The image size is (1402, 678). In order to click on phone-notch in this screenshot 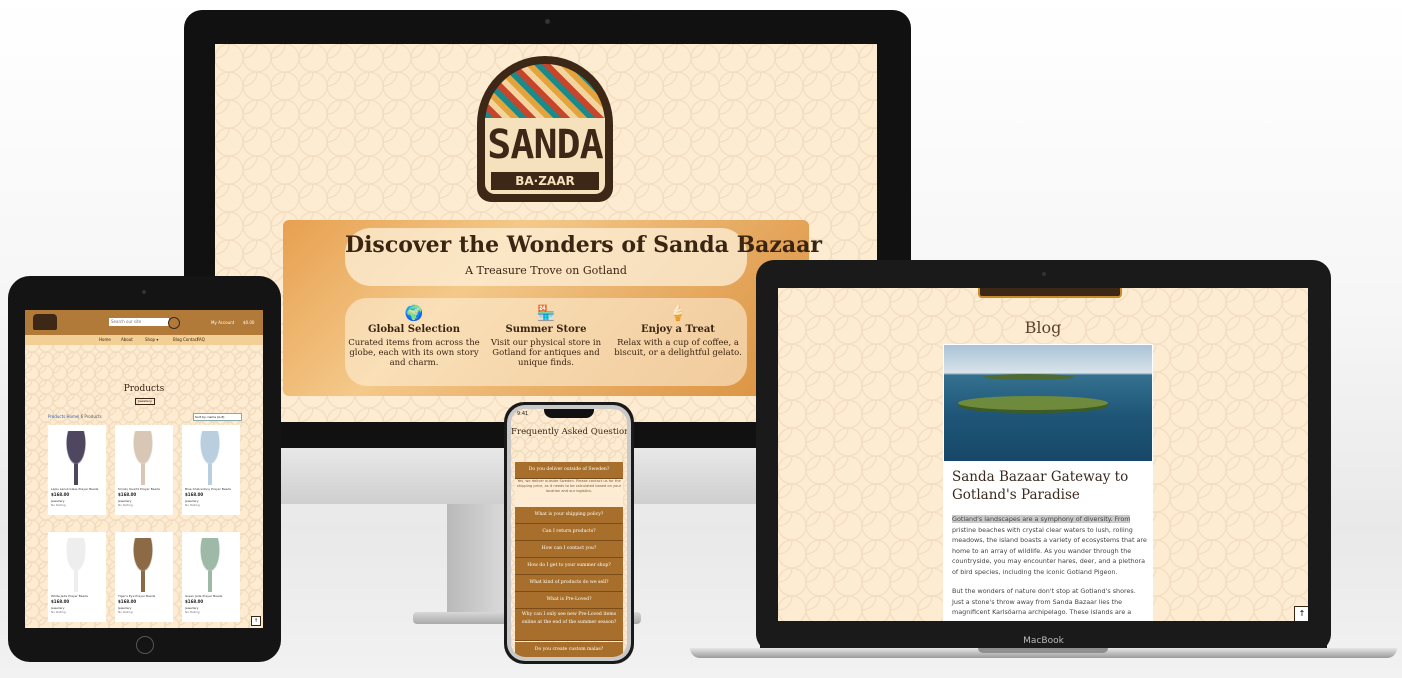, I will do `click(569, 413)`.